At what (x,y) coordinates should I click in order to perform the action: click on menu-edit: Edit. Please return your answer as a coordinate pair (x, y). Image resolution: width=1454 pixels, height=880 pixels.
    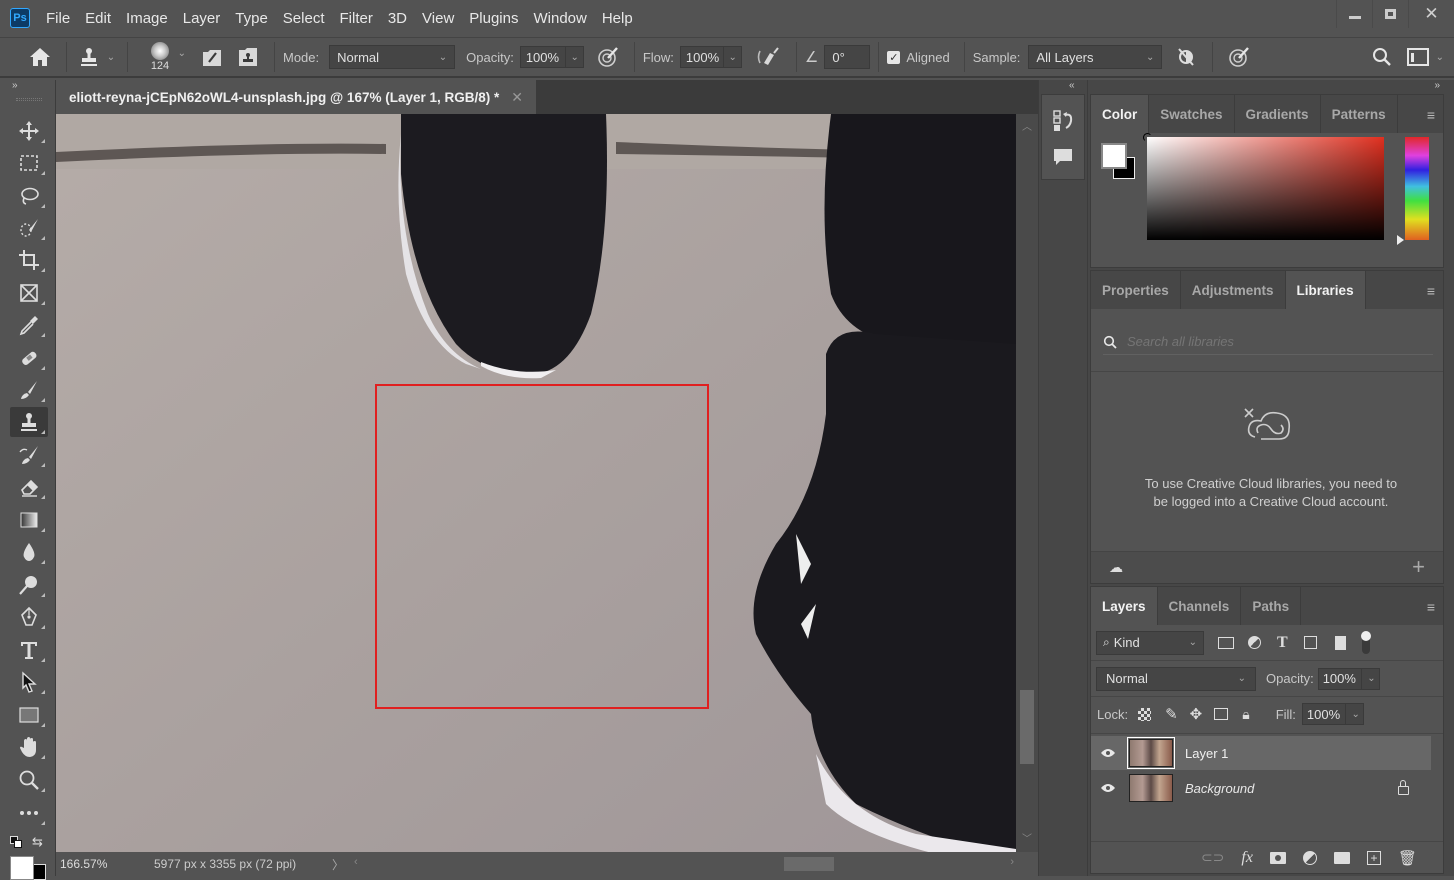
    Looking at the image, I should click on (98, 18).